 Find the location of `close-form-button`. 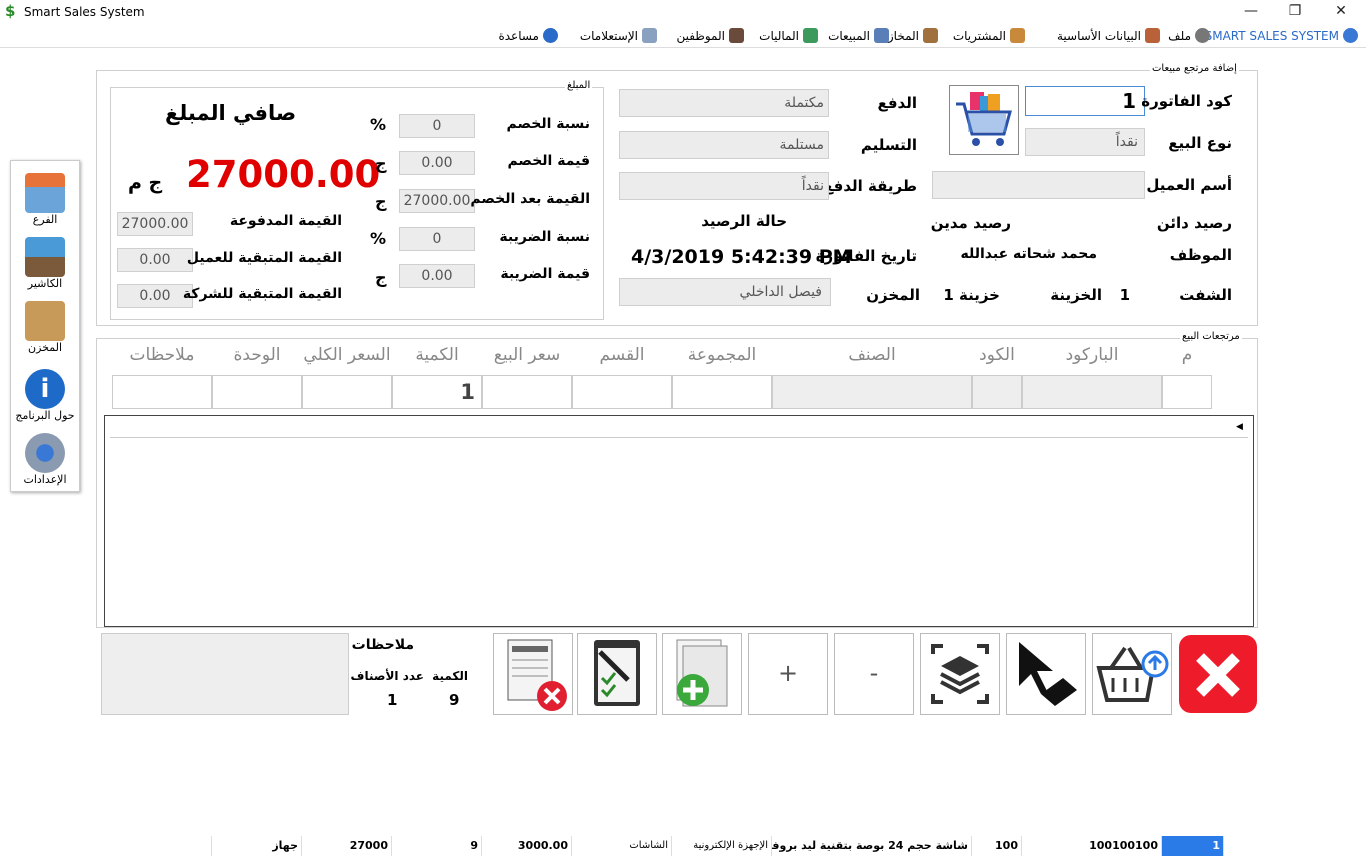

close-form-button is located at coordinates (1218, 674).